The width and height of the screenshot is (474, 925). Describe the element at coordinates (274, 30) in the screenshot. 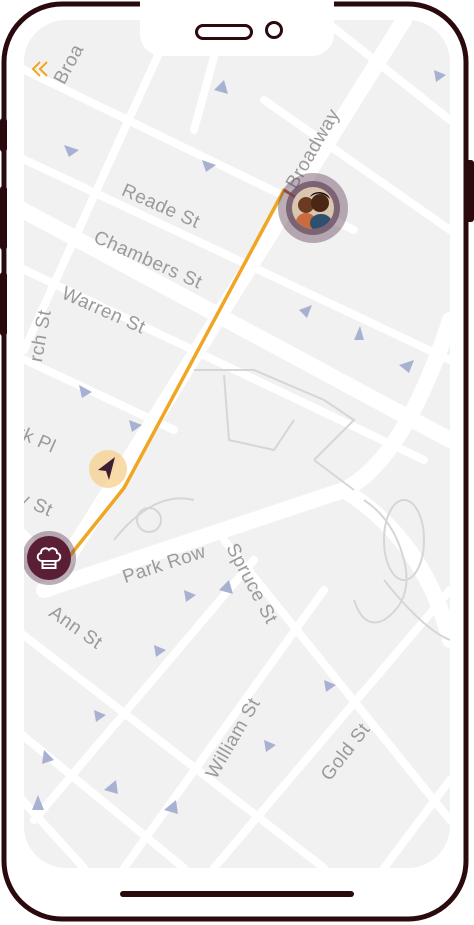

I see `front-camera` at that location.